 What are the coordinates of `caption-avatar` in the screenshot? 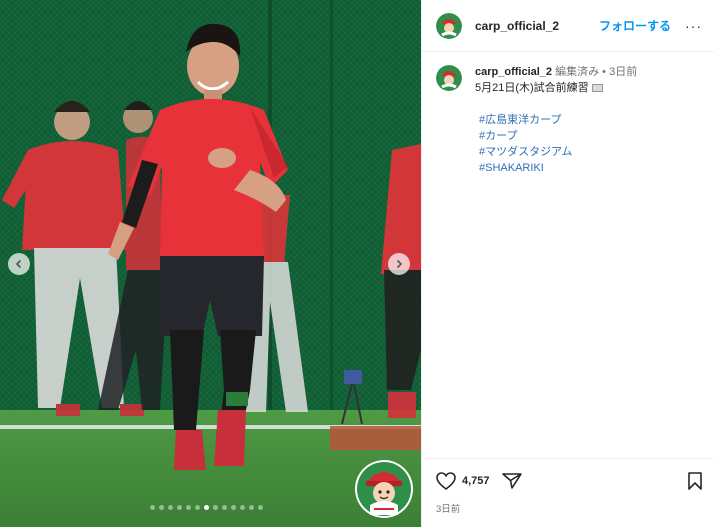 It's located at (449, 78).